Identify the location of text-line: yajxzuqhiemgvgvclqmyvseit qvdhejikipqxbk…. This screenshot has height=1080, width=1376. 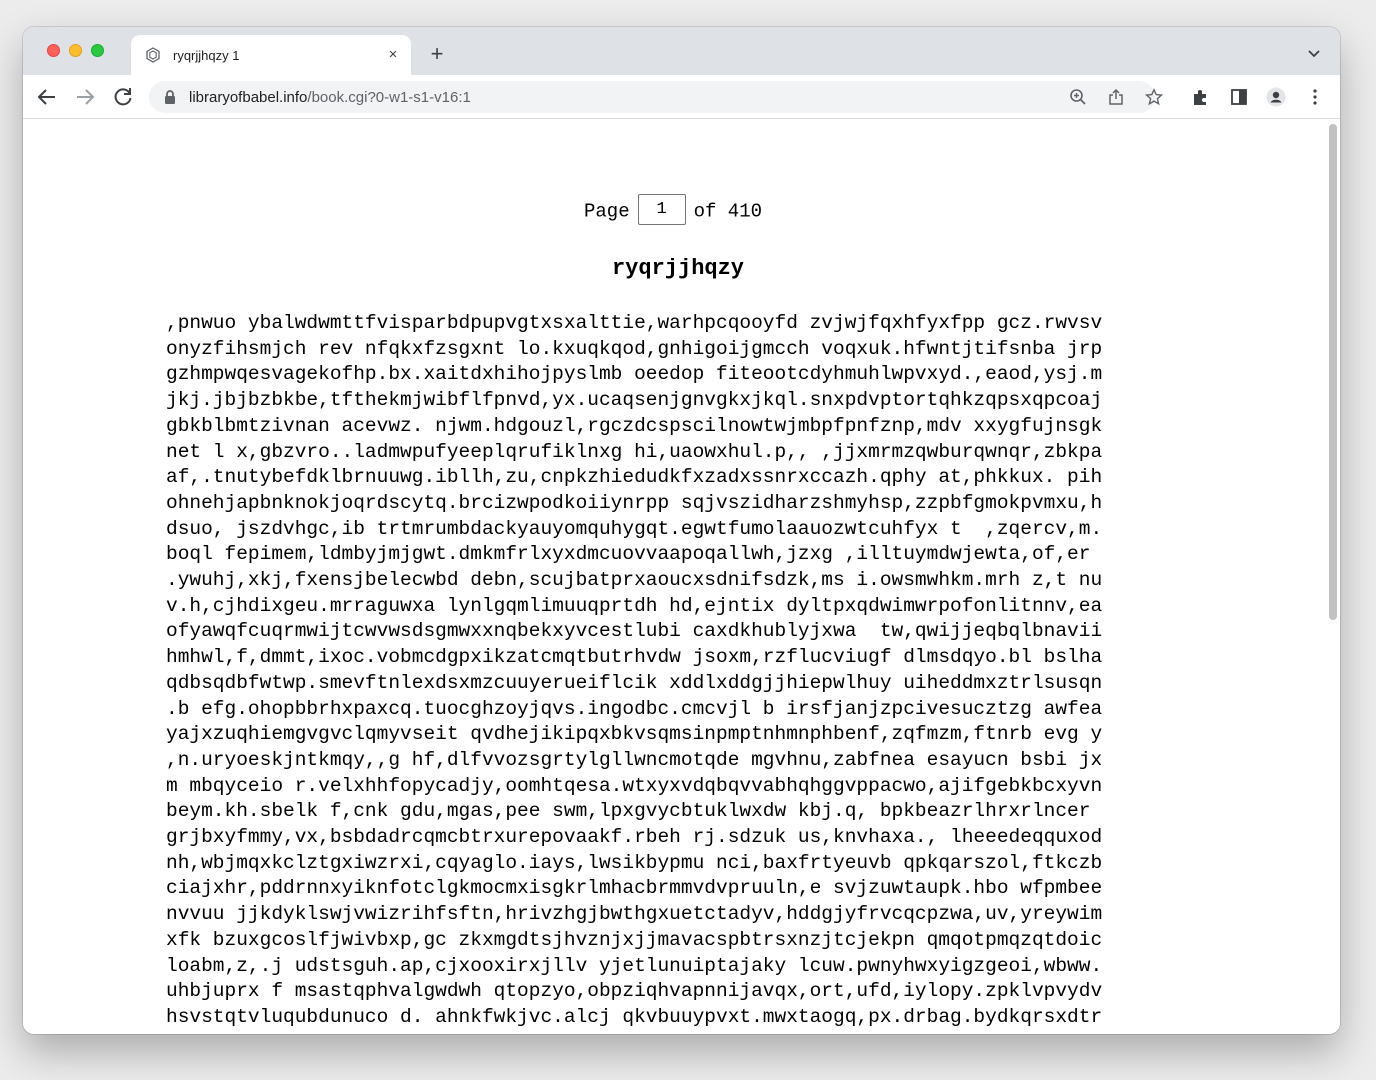
(634, 734).